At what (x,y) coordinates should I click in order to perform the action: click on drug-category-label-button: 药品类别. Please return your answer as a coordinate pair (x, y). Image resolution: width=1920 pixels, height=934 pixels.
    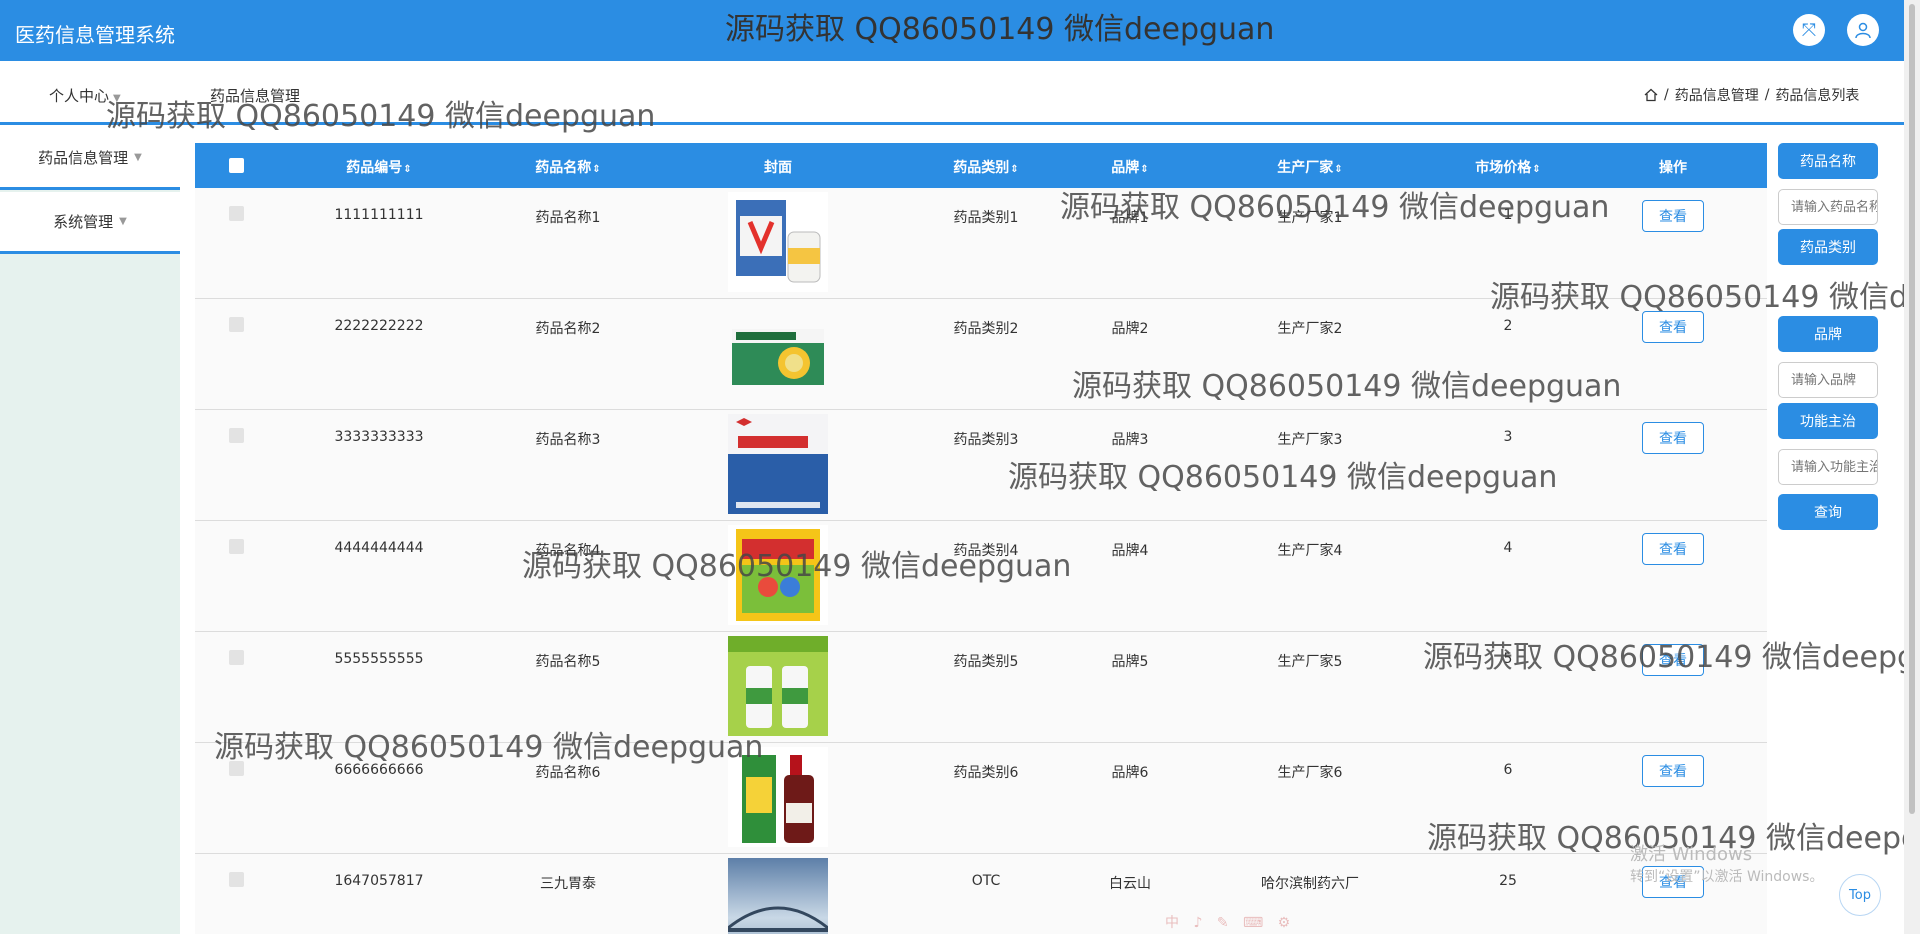
    Looking at the image, I should click on (1828, 247).